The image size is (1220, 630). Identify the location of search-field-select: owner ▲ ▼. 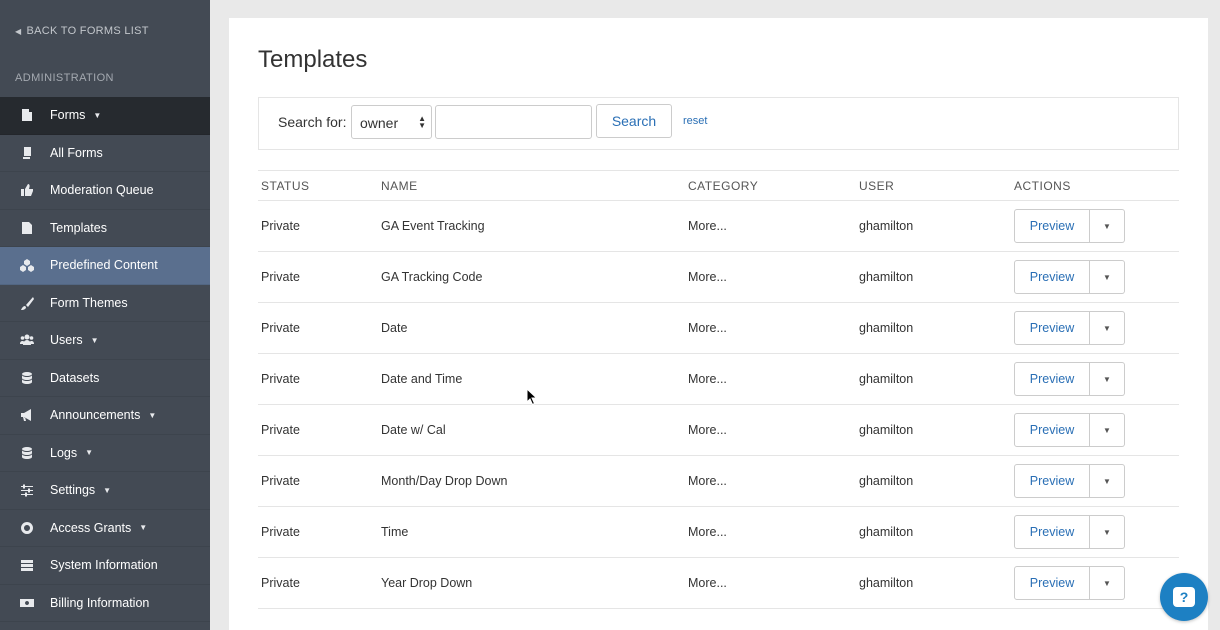
(391, 122).